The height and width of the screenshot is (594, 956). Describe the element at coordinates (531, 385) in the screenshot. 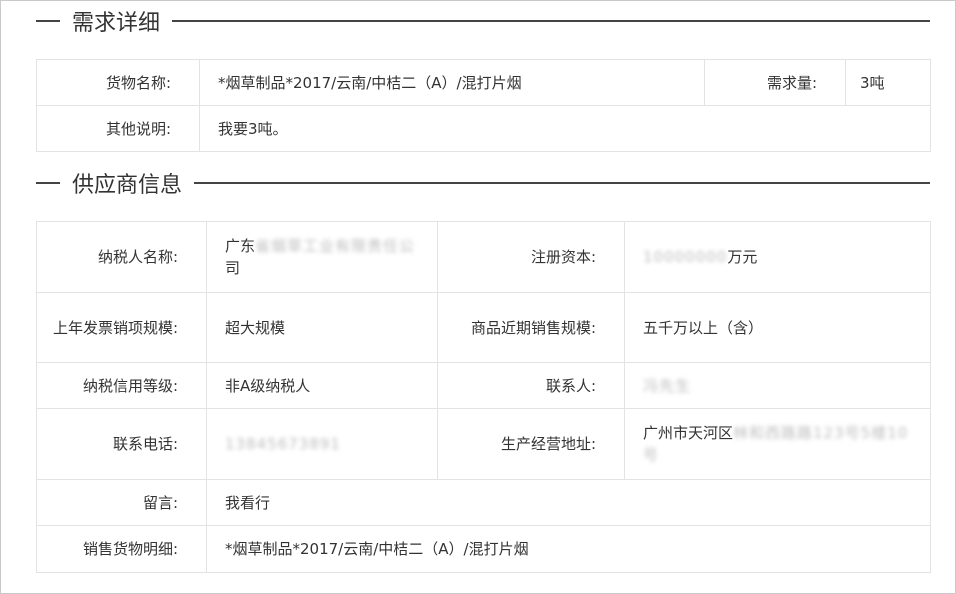

I see `contact-label: 联系人:` at that location.